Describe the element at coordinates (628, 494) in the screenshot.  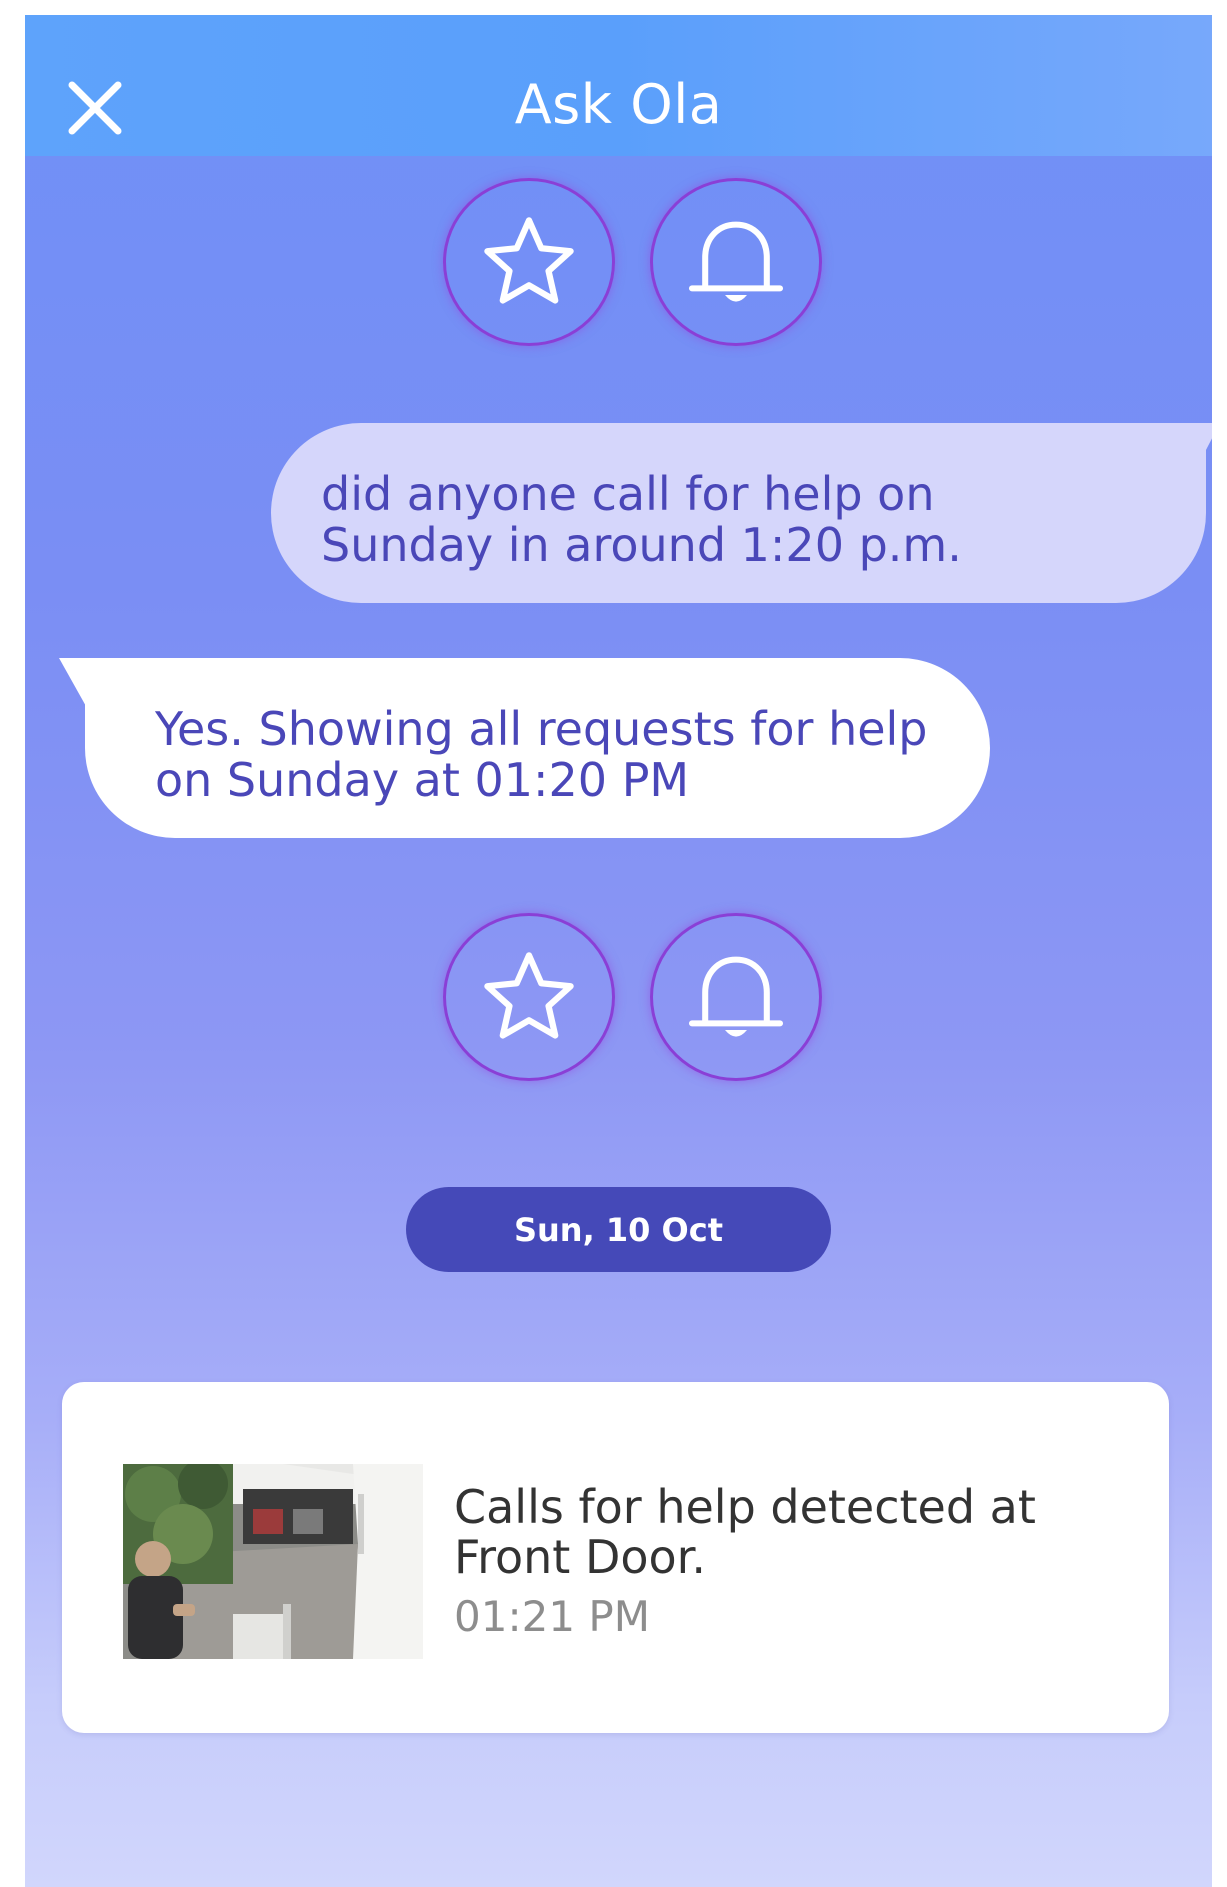
I see `user-message-line: did anyone call for help on` at that location.